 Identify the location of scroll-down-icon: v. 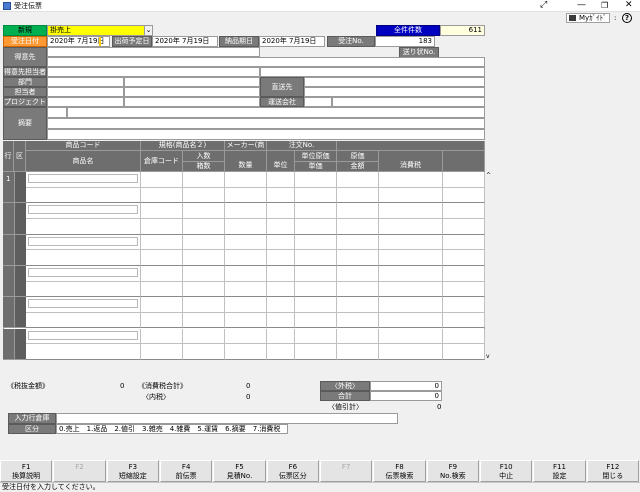
(488, 356).